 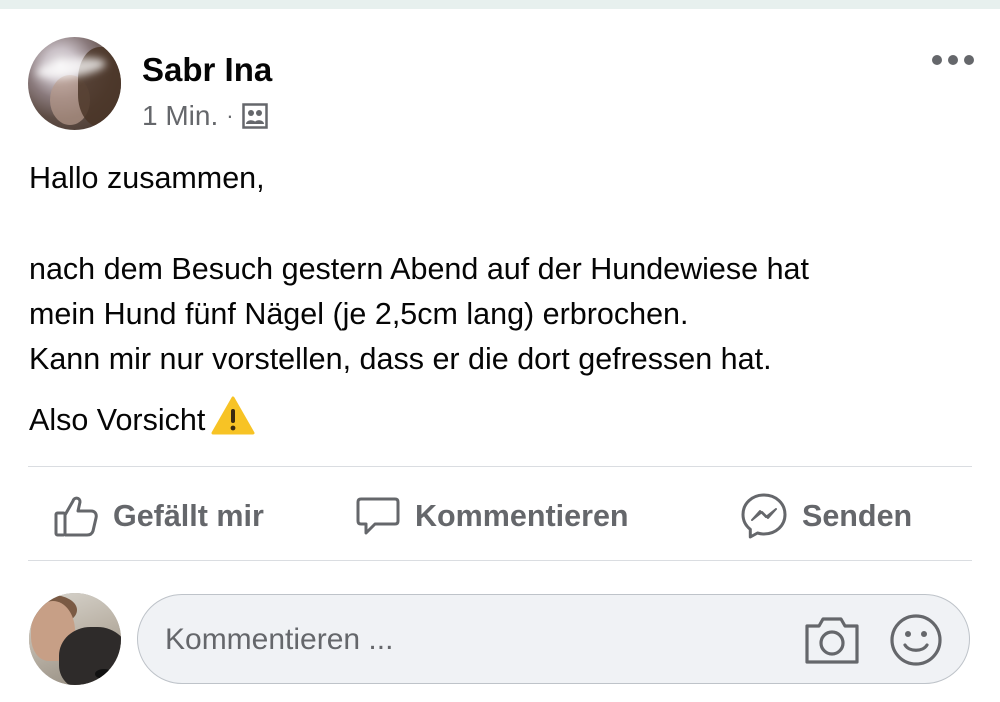 I want to click on post-text-warning: Also Vorsicht, so click(x=117, y=420).